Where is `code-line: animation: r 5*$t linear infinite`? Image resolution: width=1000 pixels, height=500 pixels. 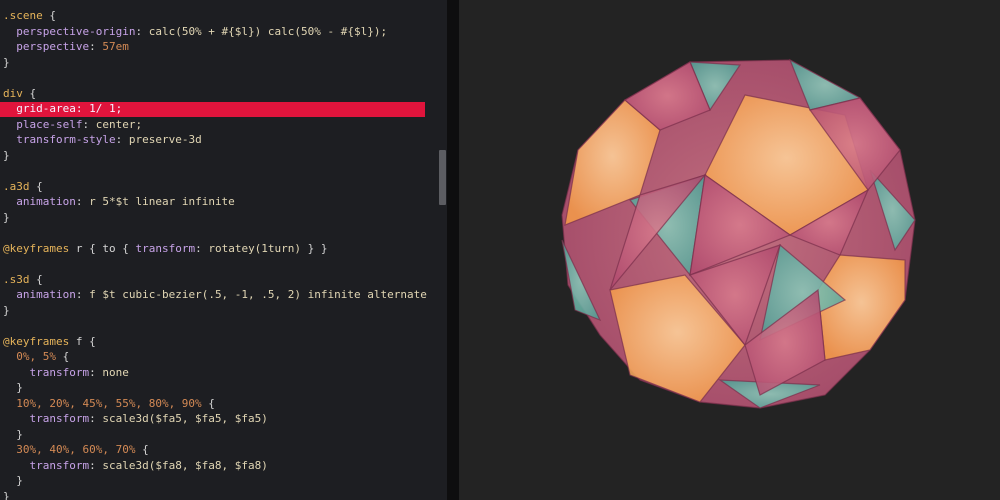
code-line: animation: r 5*$t linear infinite is located at coordinates (223, 202).